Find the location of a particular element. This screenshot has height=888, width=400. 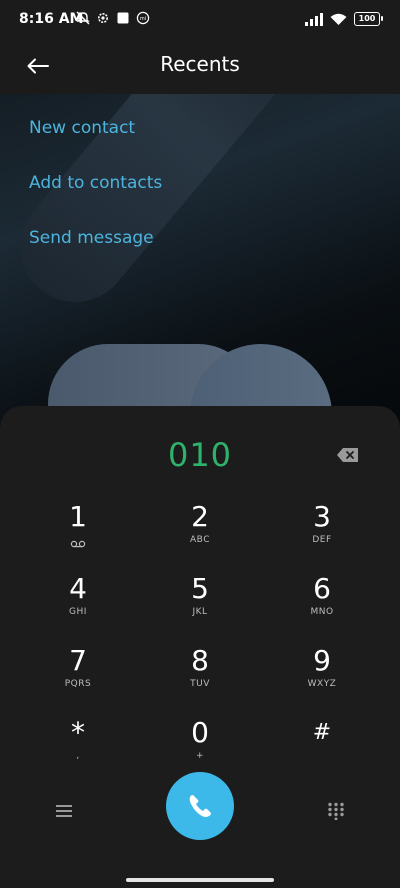

key-star: * , is located at coordinates (78, 747).